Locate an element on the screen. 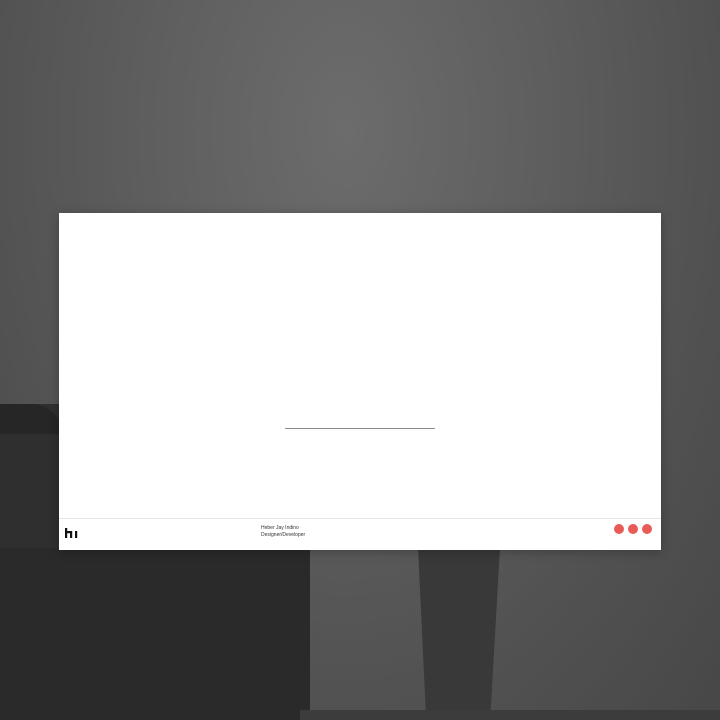  background-floor is located at coordinates (510, 715).